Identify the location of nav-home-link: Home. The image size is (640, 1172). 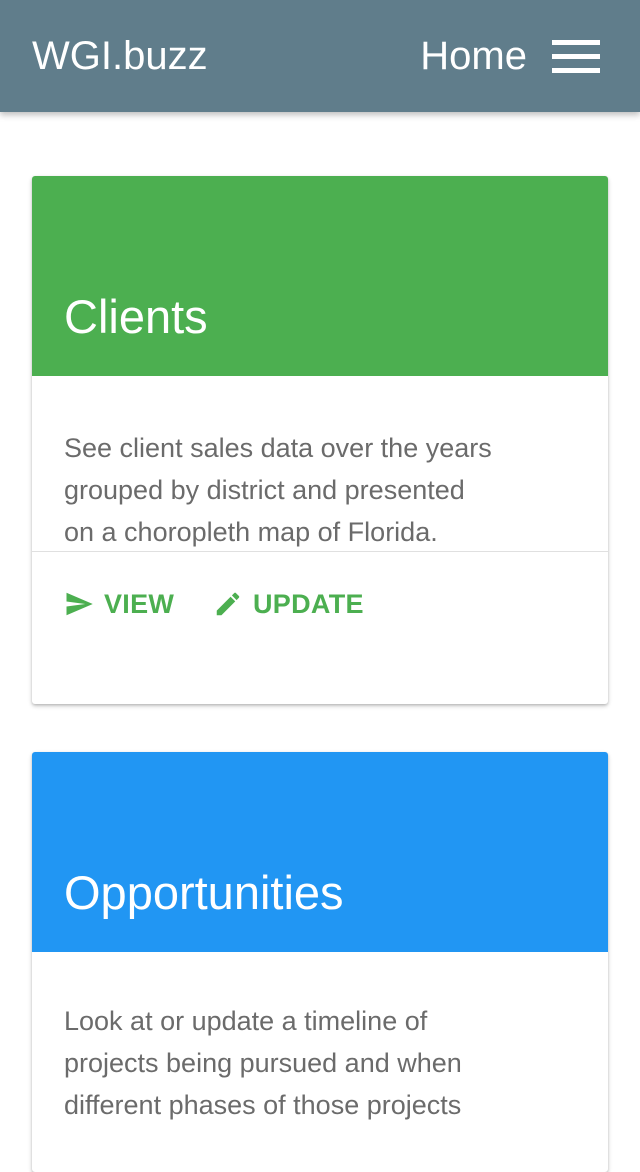
(473, 56).